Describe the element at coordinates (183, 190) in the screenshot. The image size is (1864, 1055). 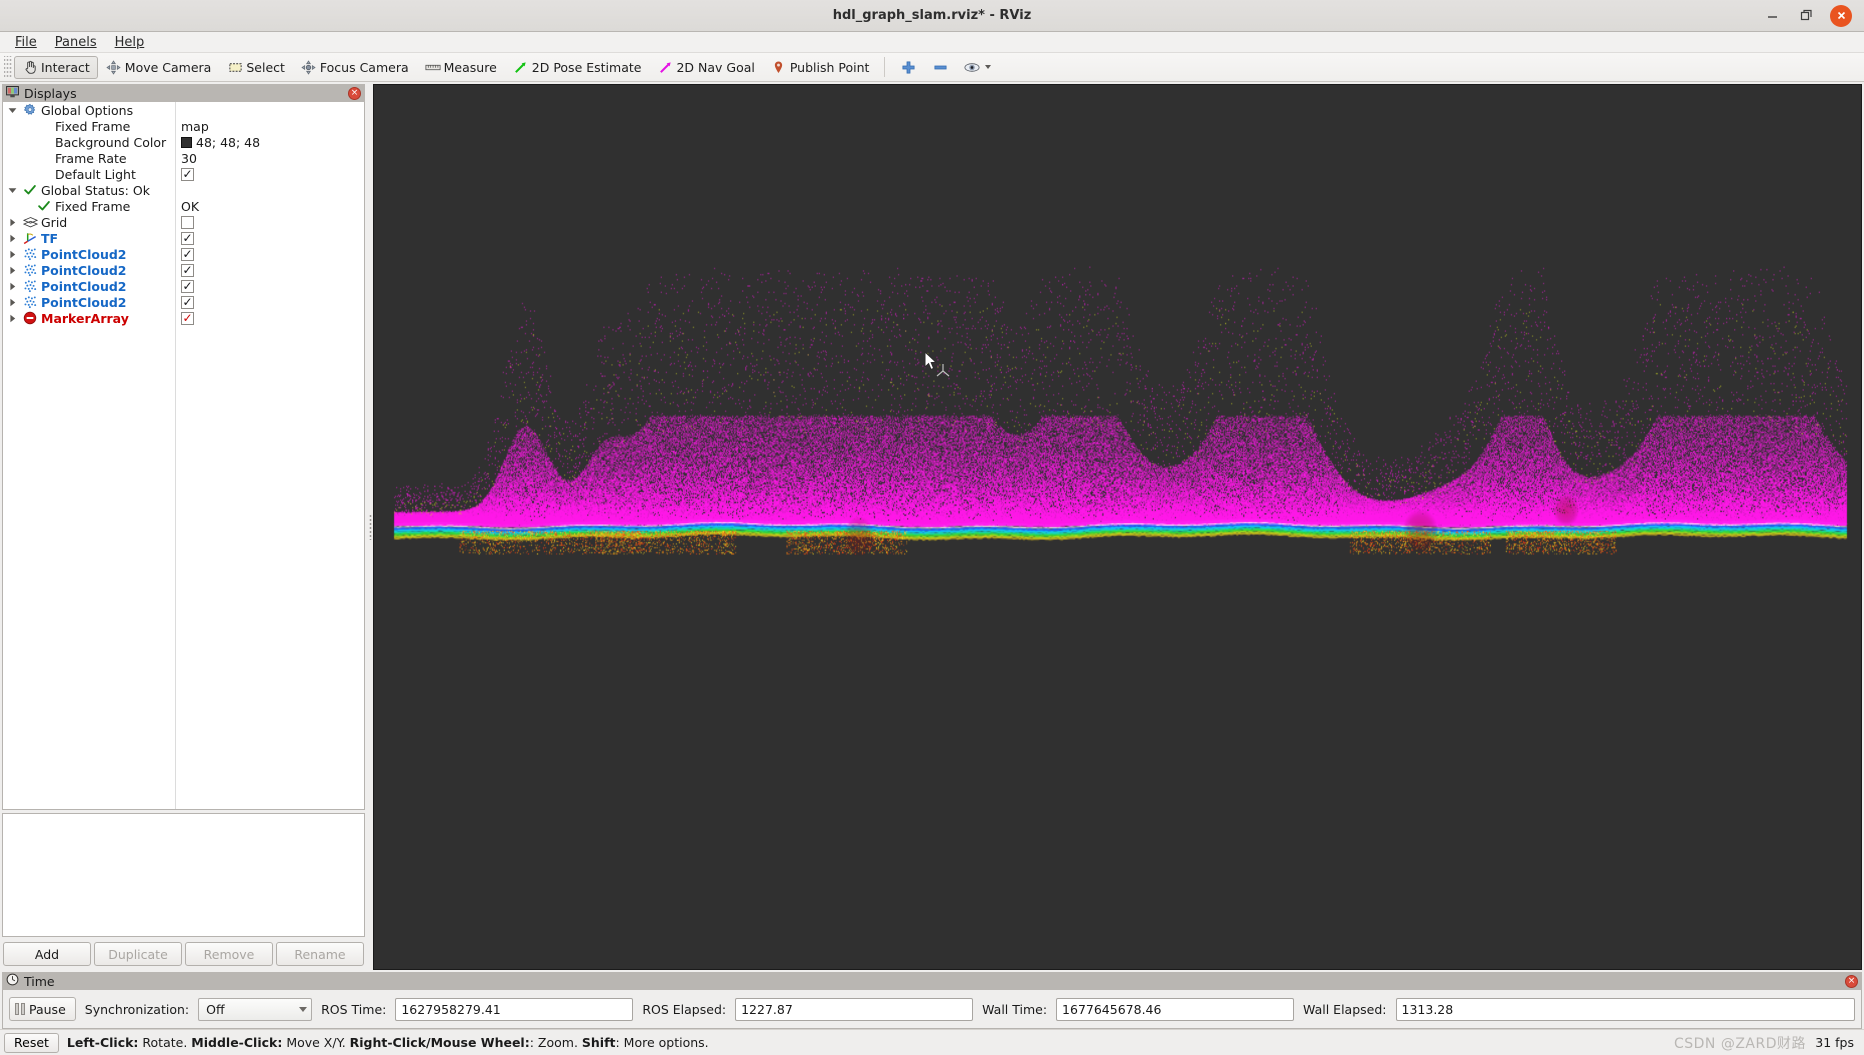
I see `display-tree-row: Global Status: Ok` at that location.